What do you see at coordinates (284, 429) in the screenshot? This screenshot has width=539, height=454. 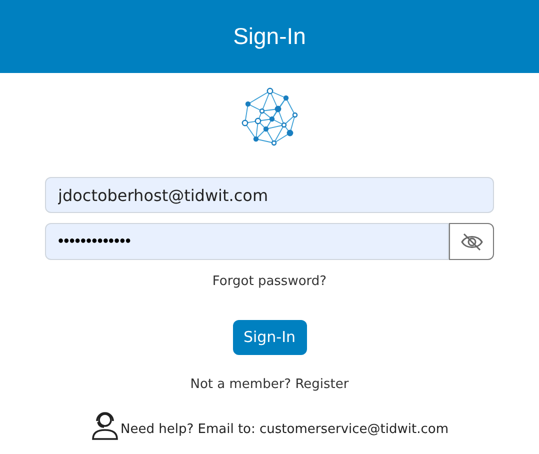 I see `help-text: Need help? Email to: customerservice@tidwit.com` at bounding box center [284, 429].